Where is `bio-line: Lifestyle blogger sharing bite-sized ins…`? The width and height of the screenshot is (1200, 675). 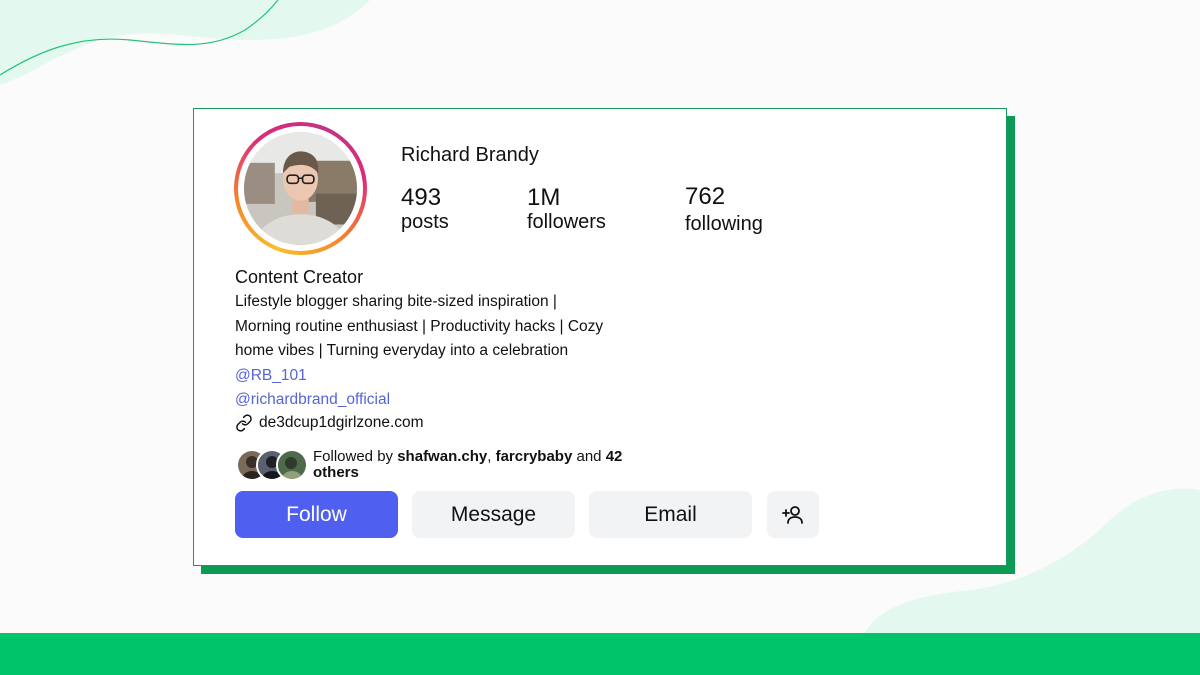
bio-line: Lifestyle blogger sharing bite-sized ins… is located at coordinates (396, 301).